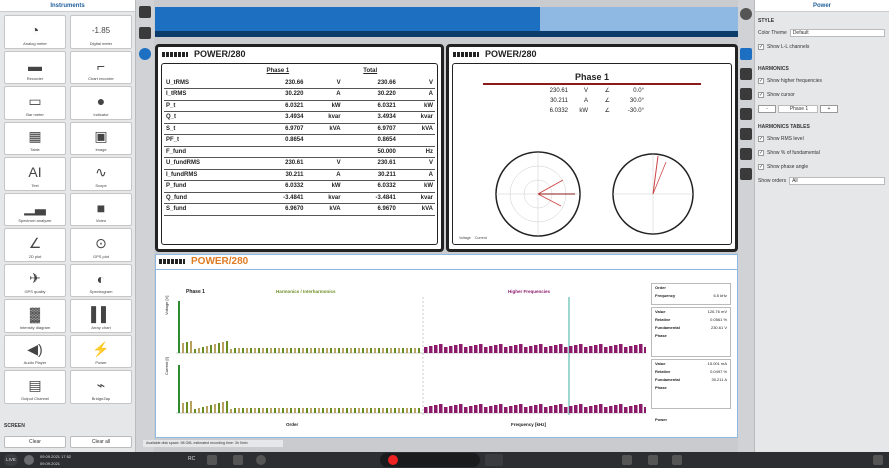  I want to click on globe-icon, so click(29, 460).